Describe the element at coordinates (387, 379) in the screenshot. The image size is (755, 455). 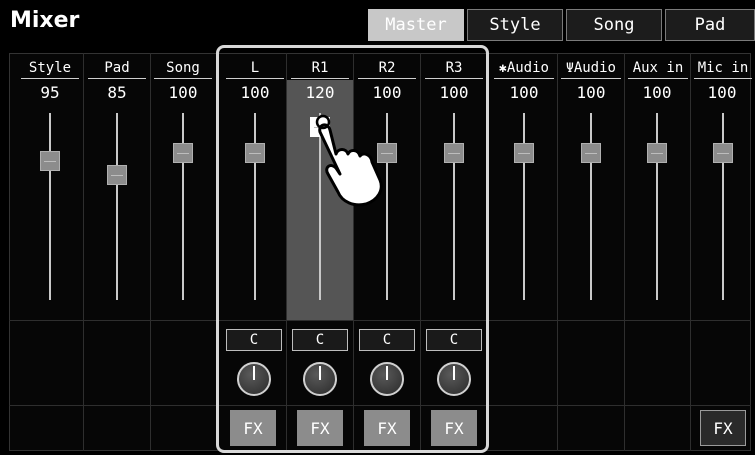
I see `pan-dial-r2` at that location.